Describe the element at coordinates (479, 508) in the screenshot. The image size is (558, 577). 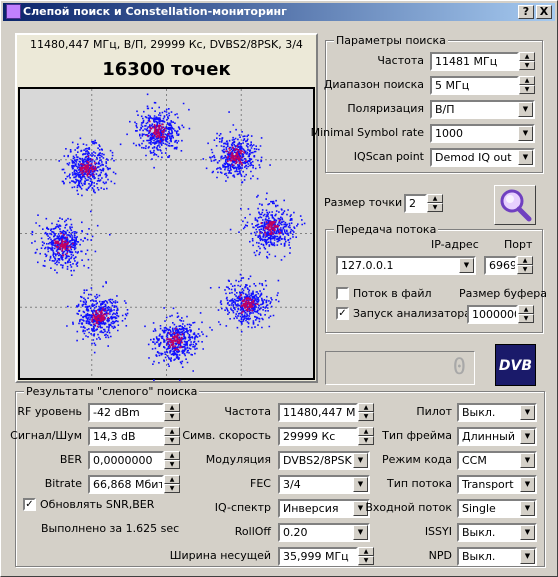
I see `combo-value: Single` at that location.